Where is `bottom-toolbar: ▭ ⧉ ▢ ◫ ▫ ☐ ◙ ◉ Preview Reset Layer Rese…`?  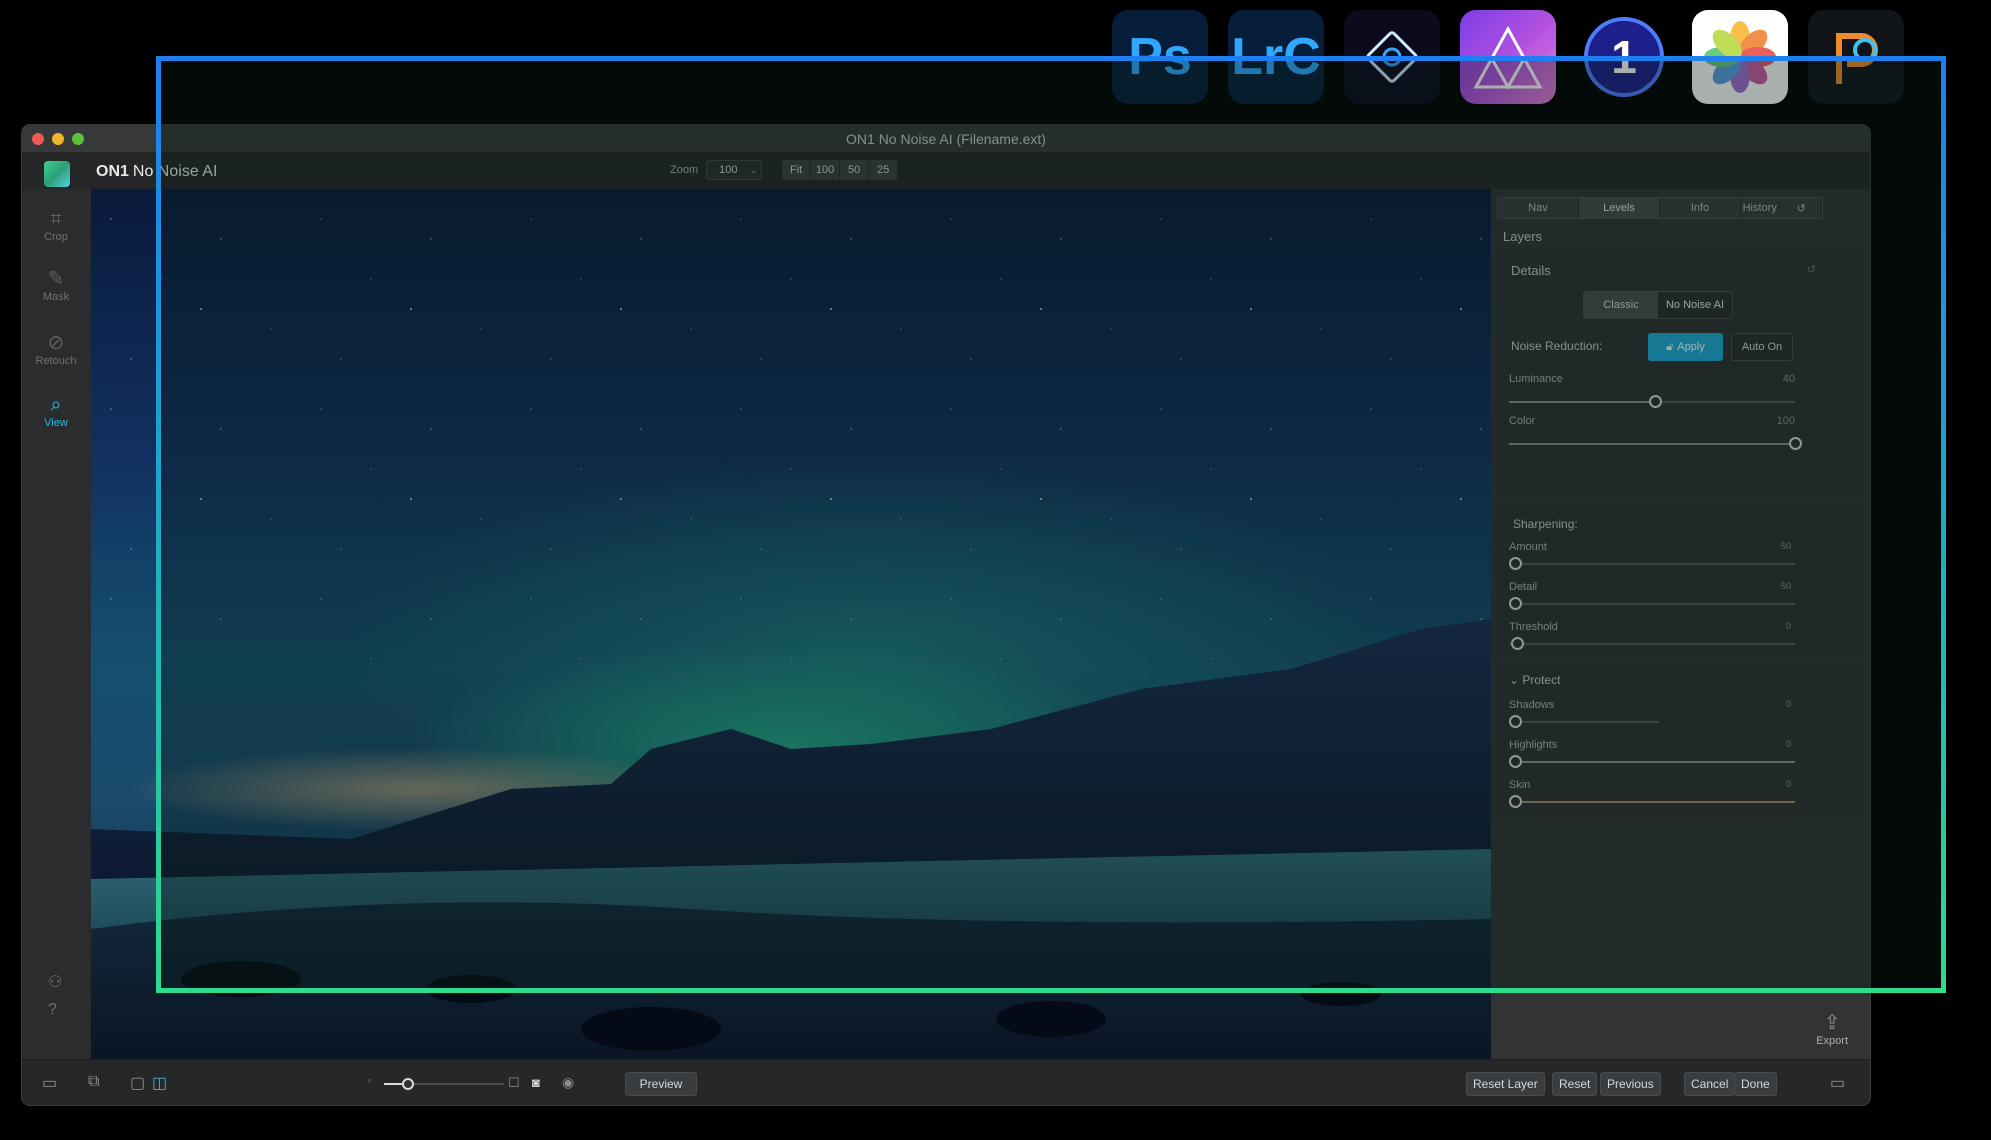 bottom-toolbar: ▭ ⧉ ▢ ◫ ▫ ☐ ◙ ◉ Preview Reset Layer Rese… is located at coordinates (946, 1082).